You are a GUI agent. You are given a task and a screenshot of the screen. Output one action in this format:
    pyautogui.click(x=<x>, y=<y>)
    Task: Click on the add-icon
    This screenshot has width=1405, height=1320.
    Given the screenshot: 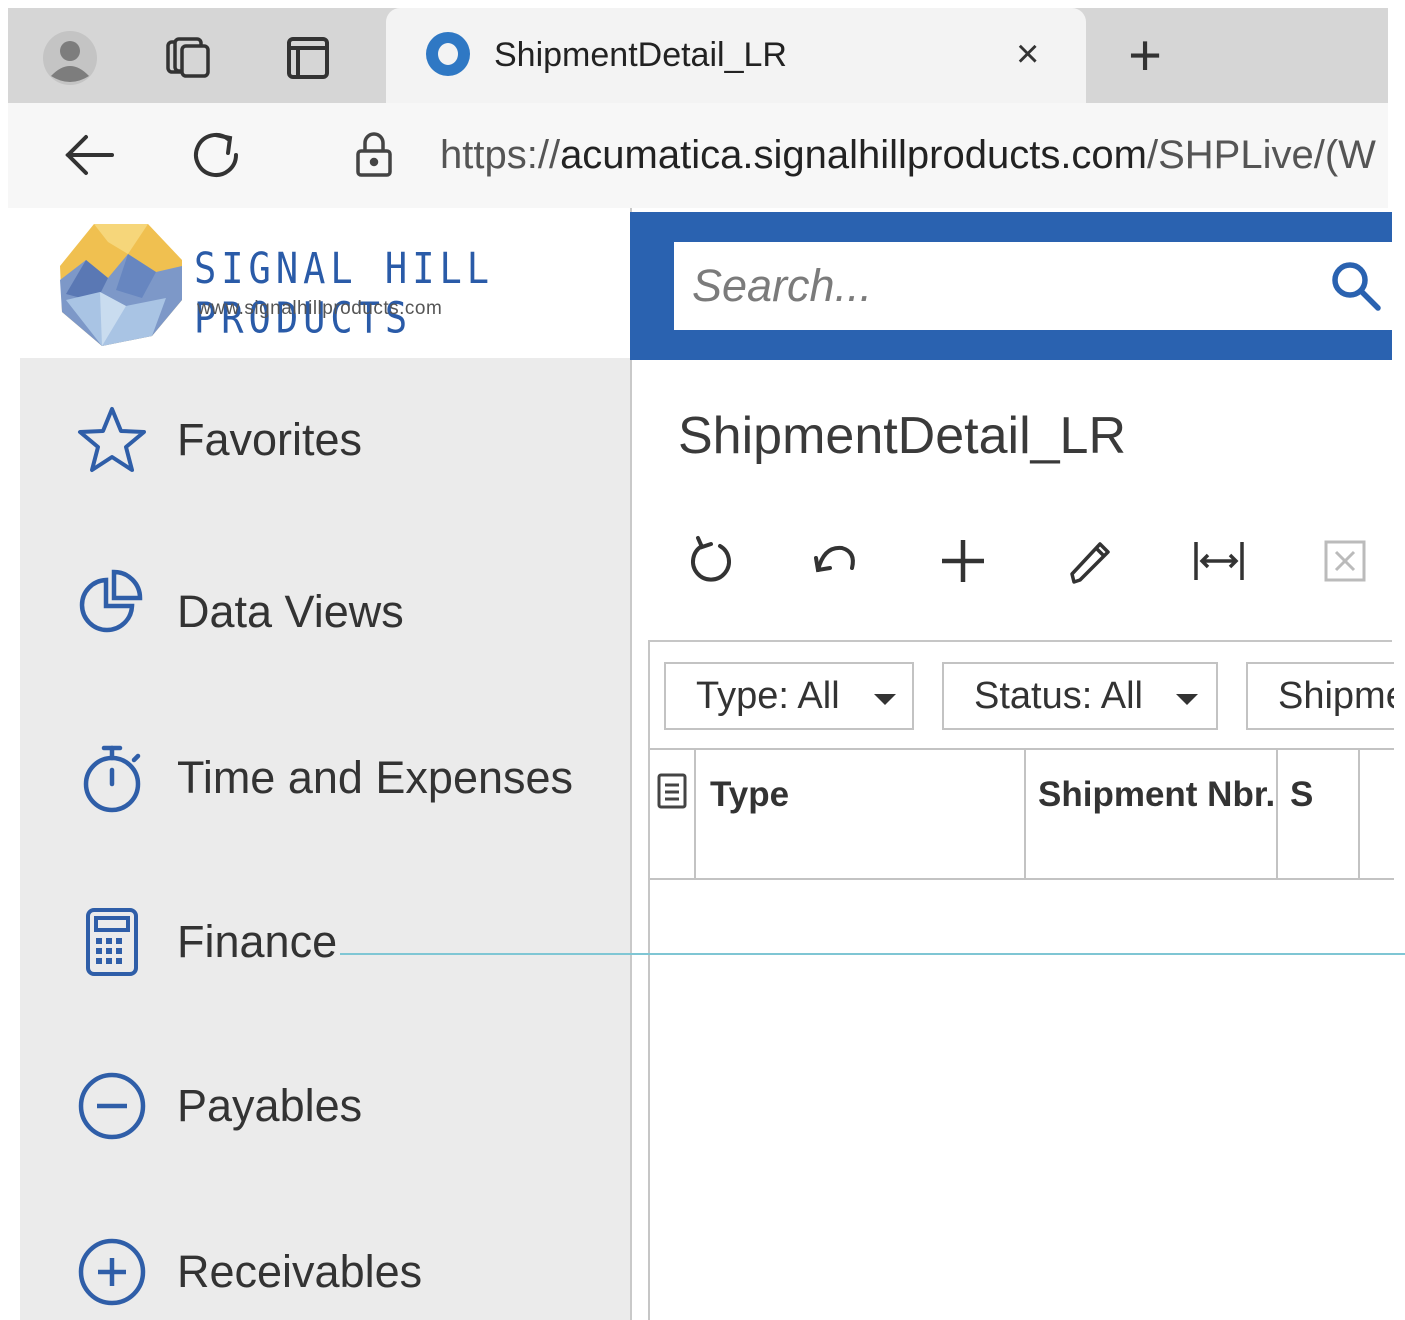 What is the action you would take?
    pyautogui.click(x=963, y=561)
    